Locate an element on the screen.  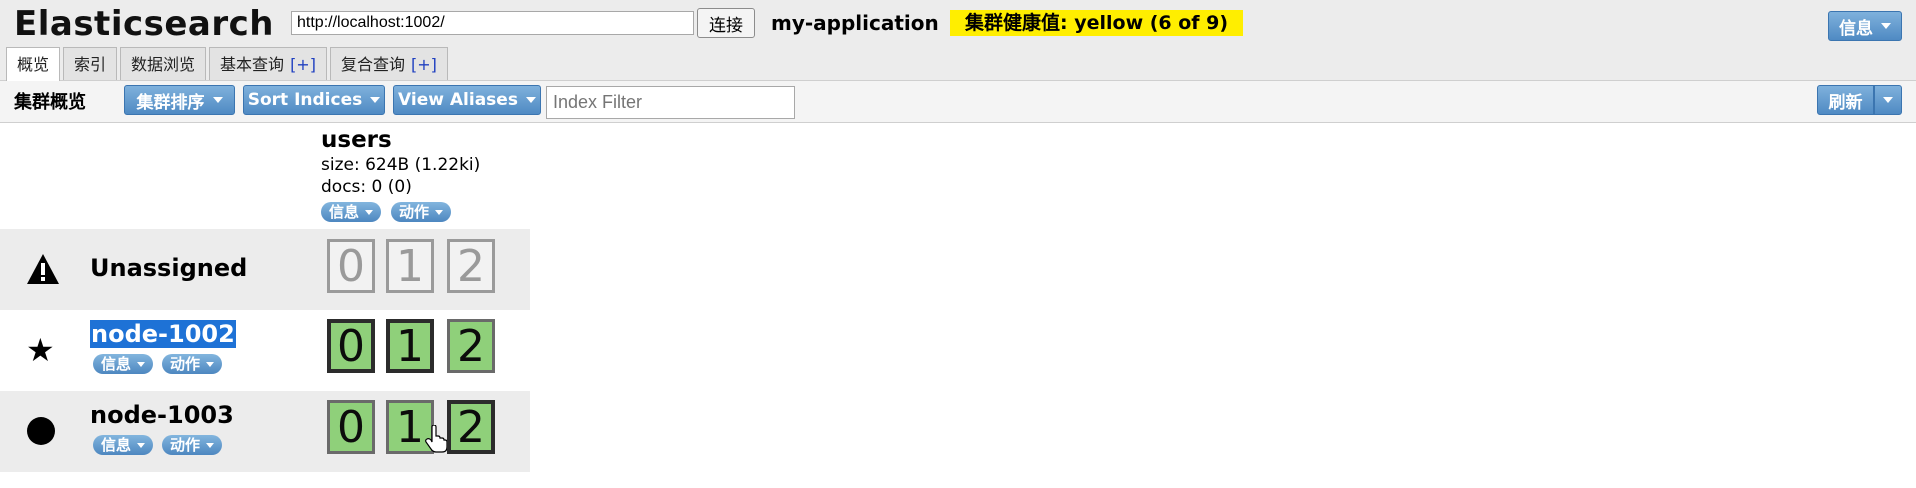
tab-browser: 数据浏览 is located at coordinates (163, 63).